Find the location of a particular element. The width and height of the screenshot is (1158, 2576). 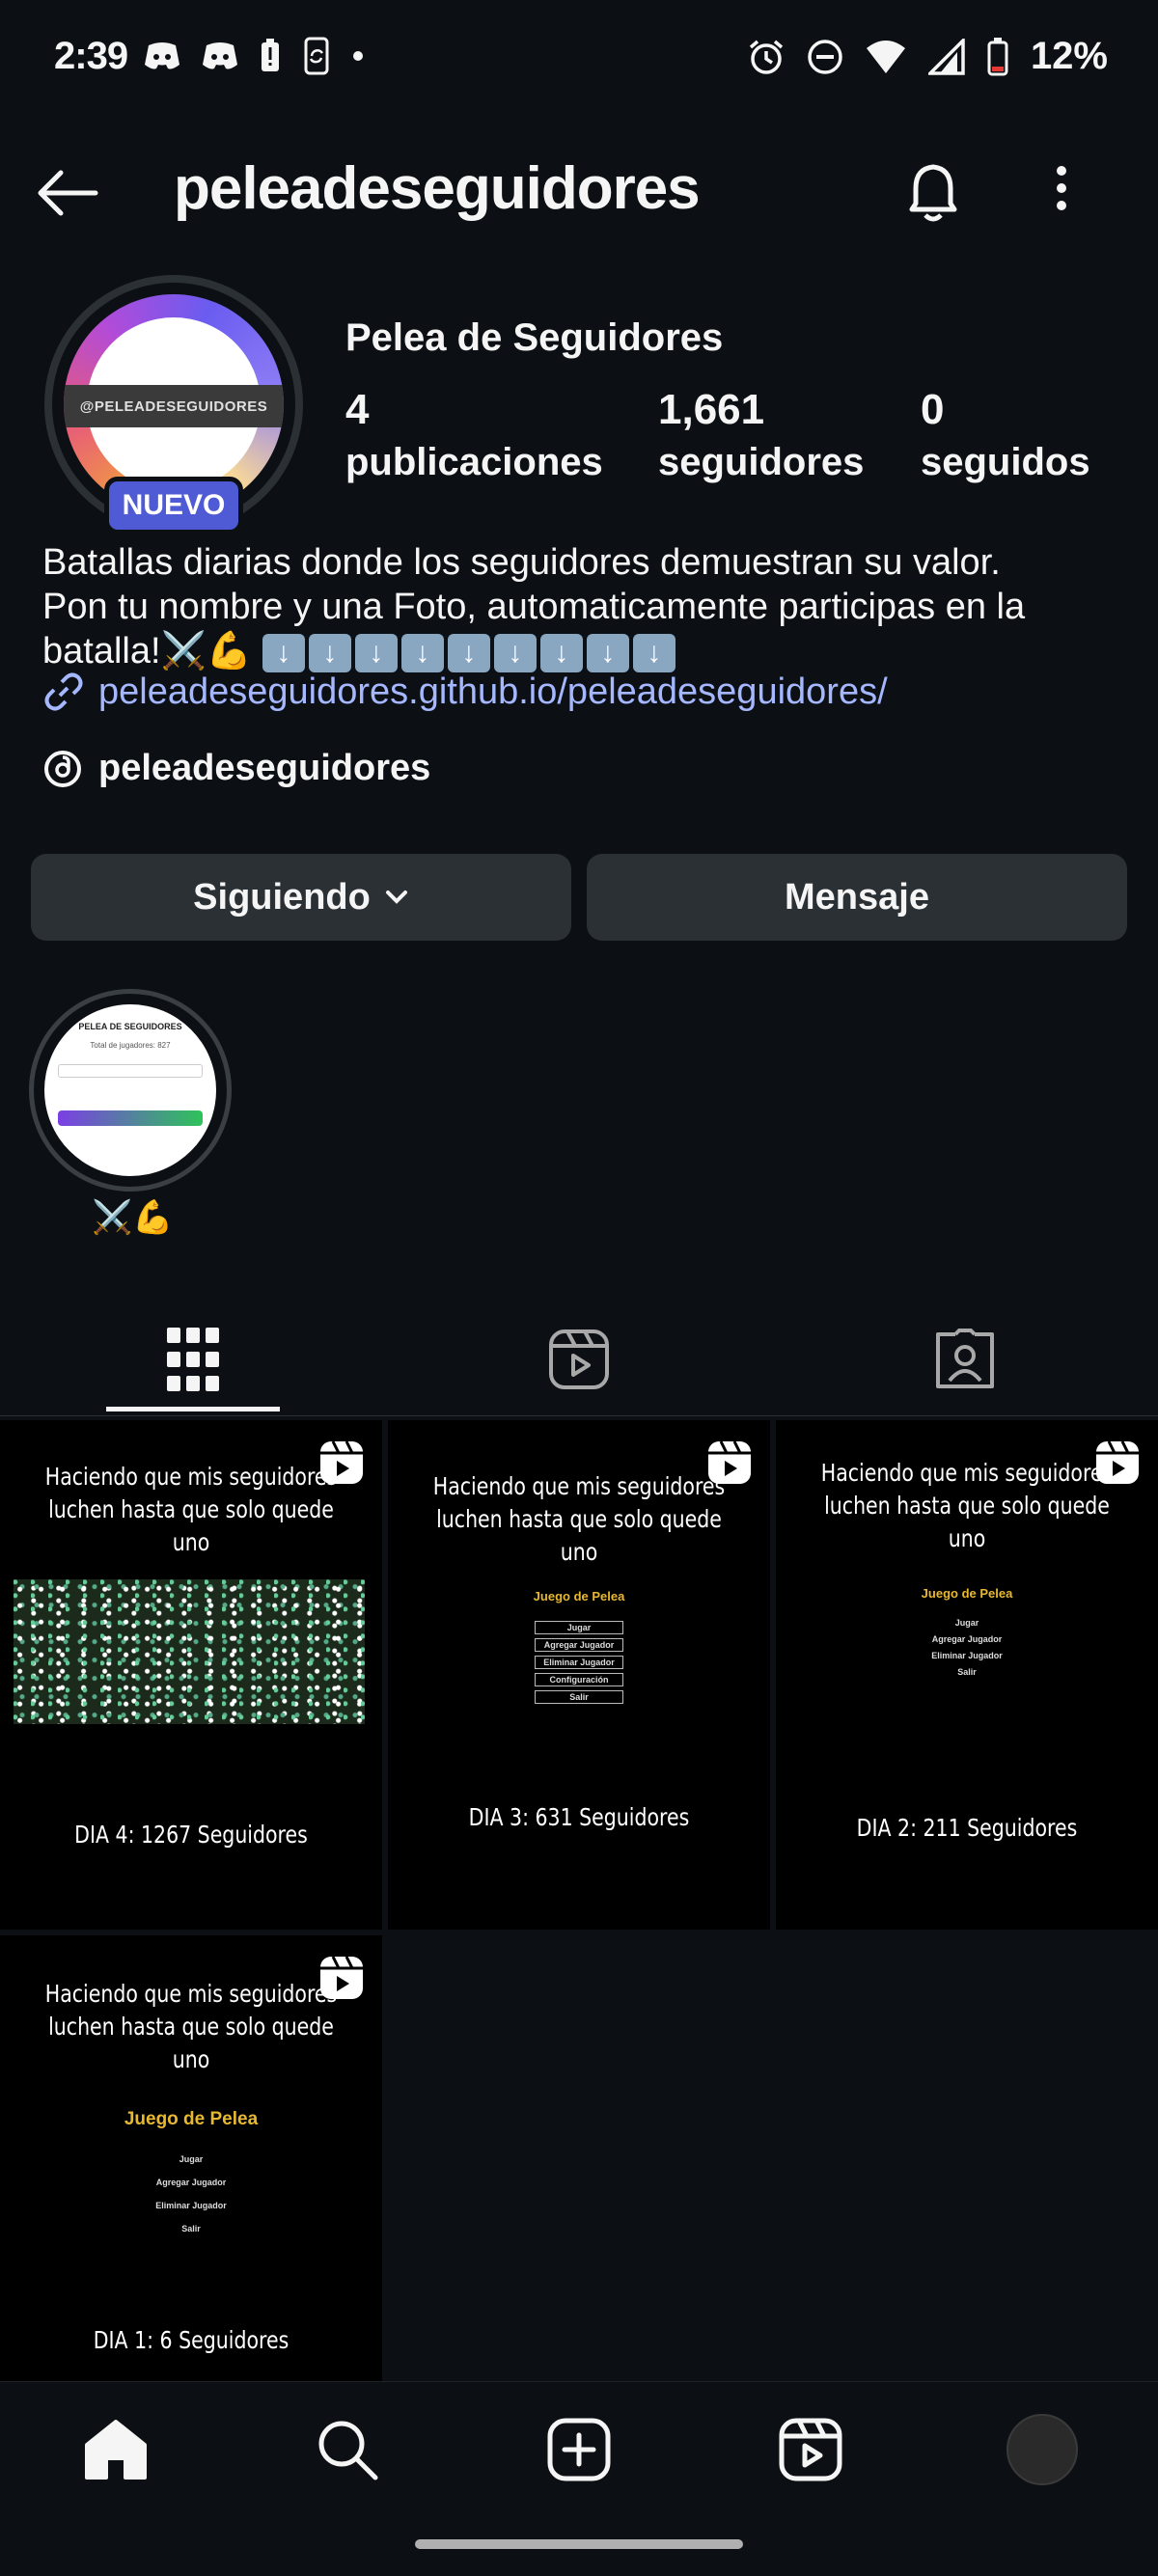

following-button: Siguiendo is located at coordinates (301, 898).